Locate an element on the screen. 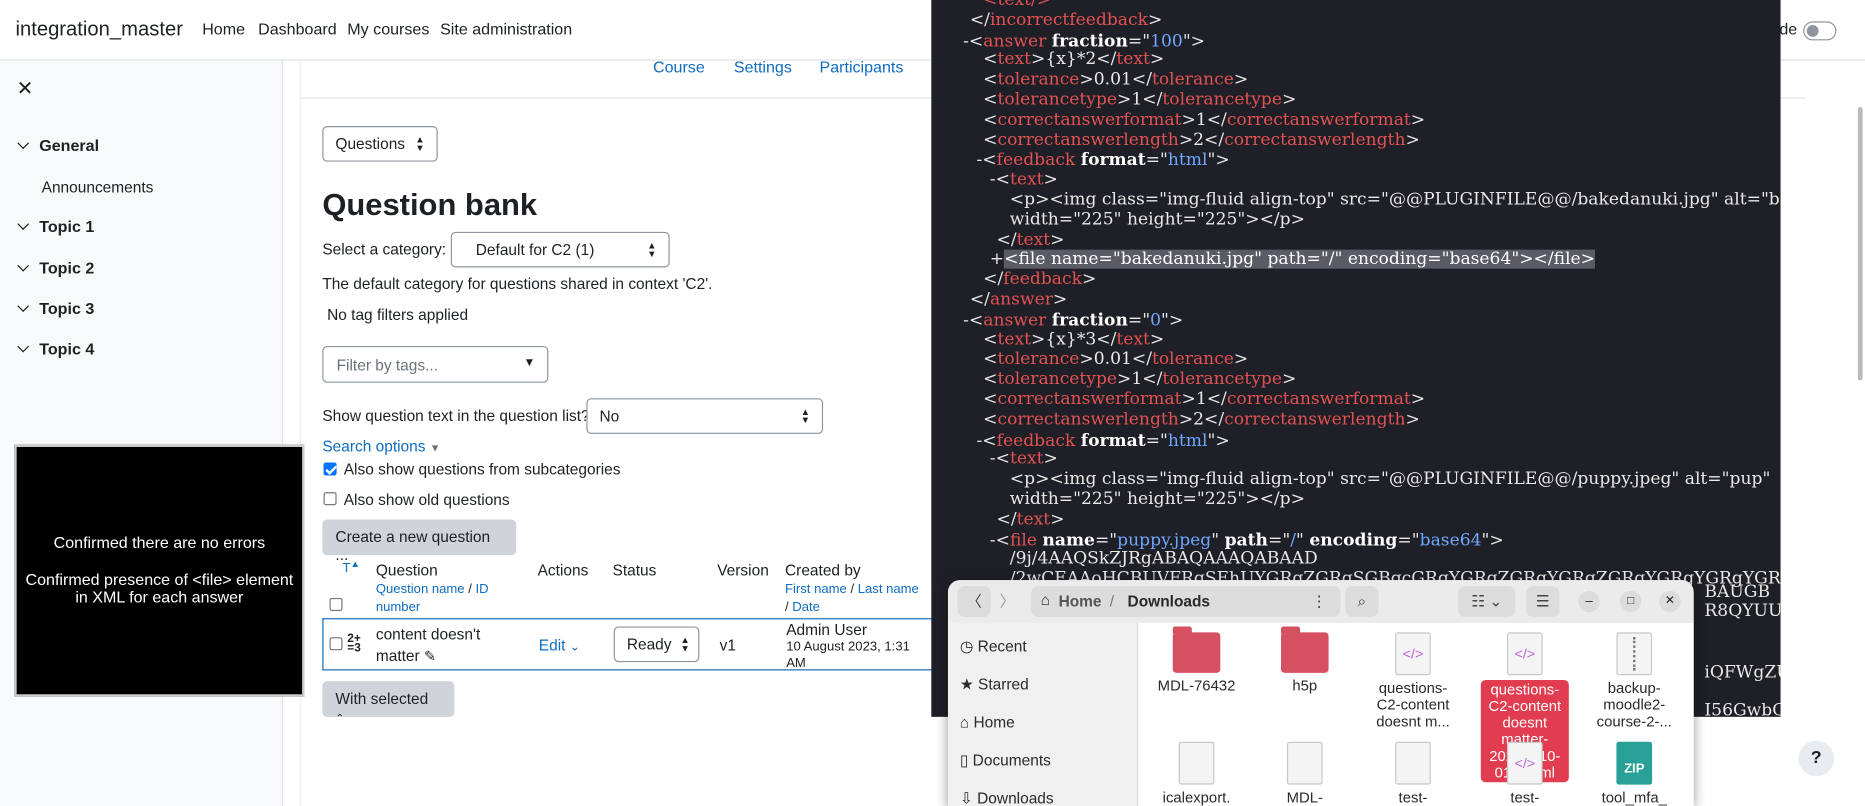 The image size is (1865, 806). file-item-xml: </> test- is located at coordinates (1525, 773).